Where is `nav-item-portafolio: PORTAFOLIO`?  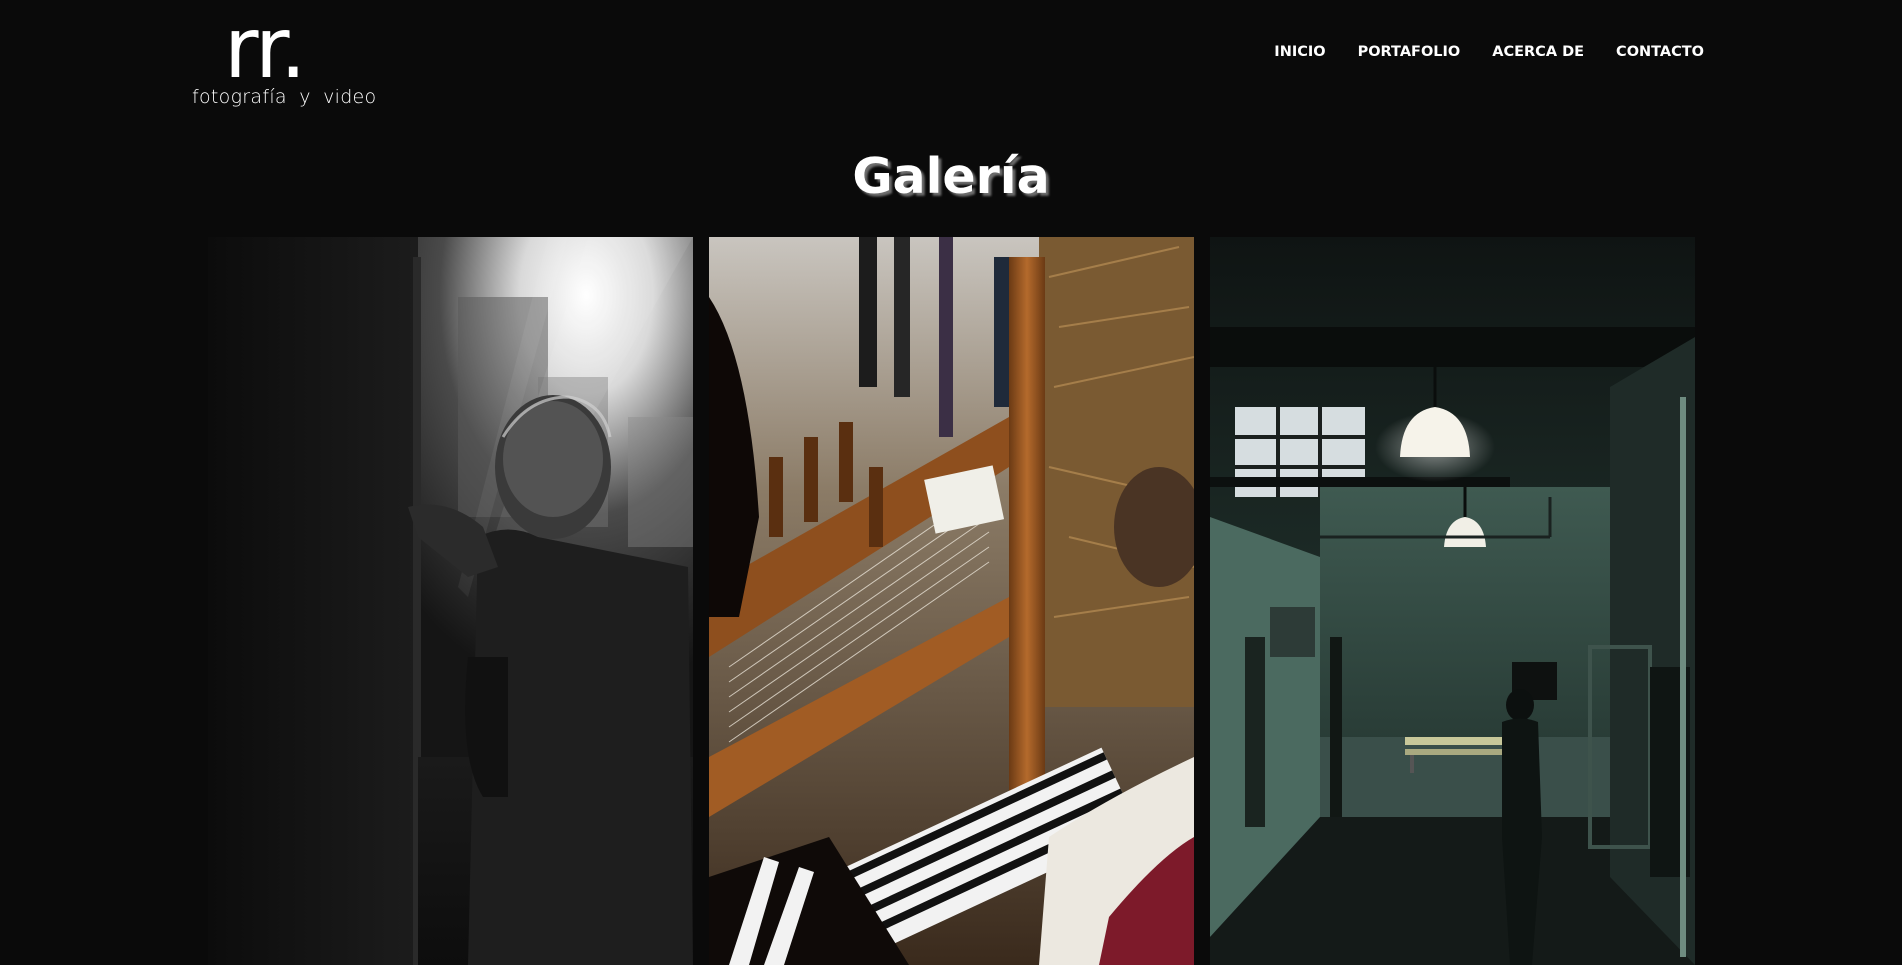 nav-item-portafolio: PORTAFOLIO is located at coordinates (1409, 52).